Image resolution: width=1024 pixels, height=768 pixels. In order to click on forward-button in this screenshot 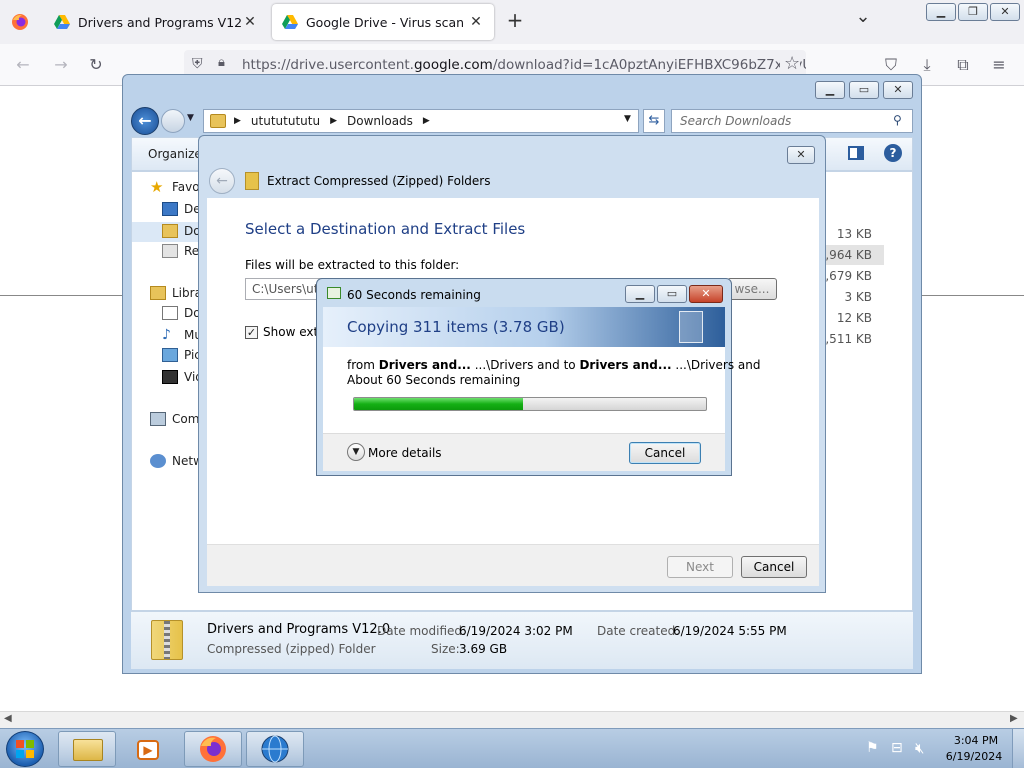, I will do `click(173, 121)`.